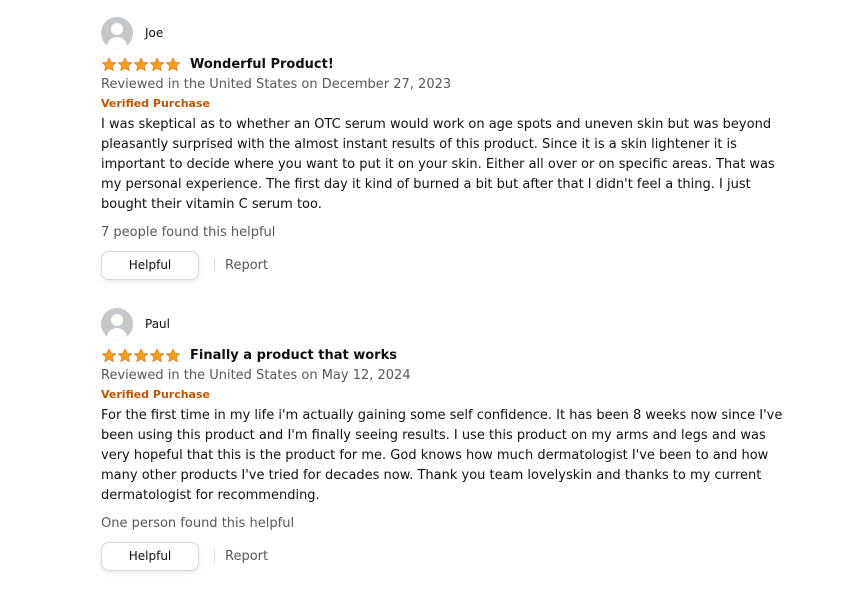  Describe the element at coordinates (154, 33) in the screenshot. I see `reviewer-name: Joe` at that location.